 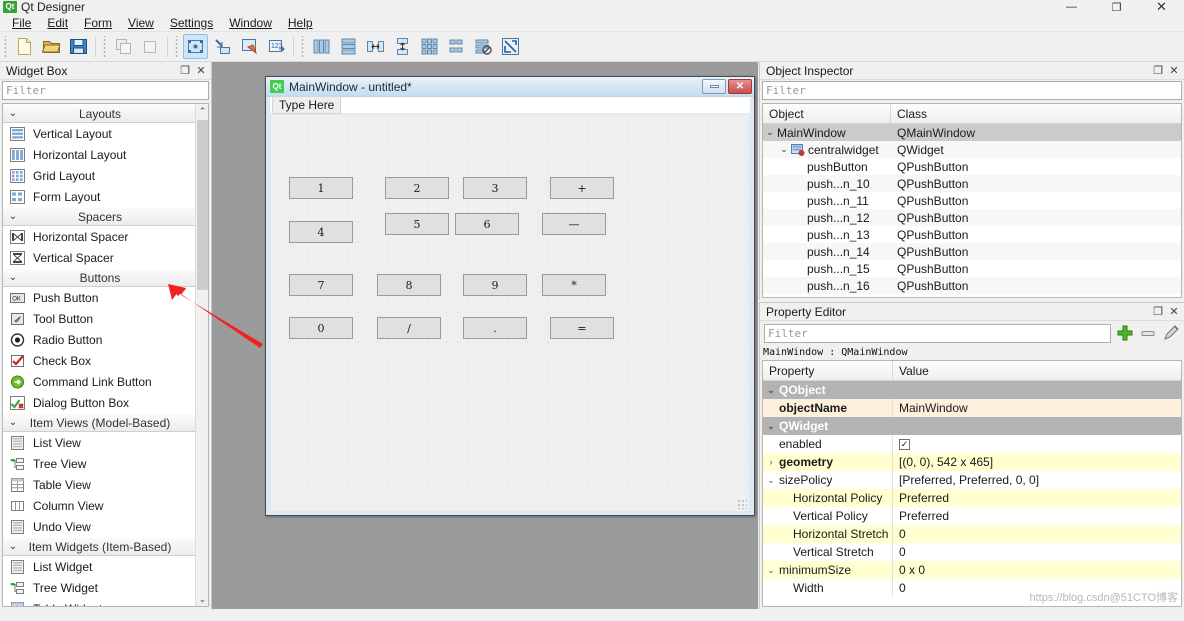 I want to click on edit-tab-order-icon: 123, so click(x=276, y=46).